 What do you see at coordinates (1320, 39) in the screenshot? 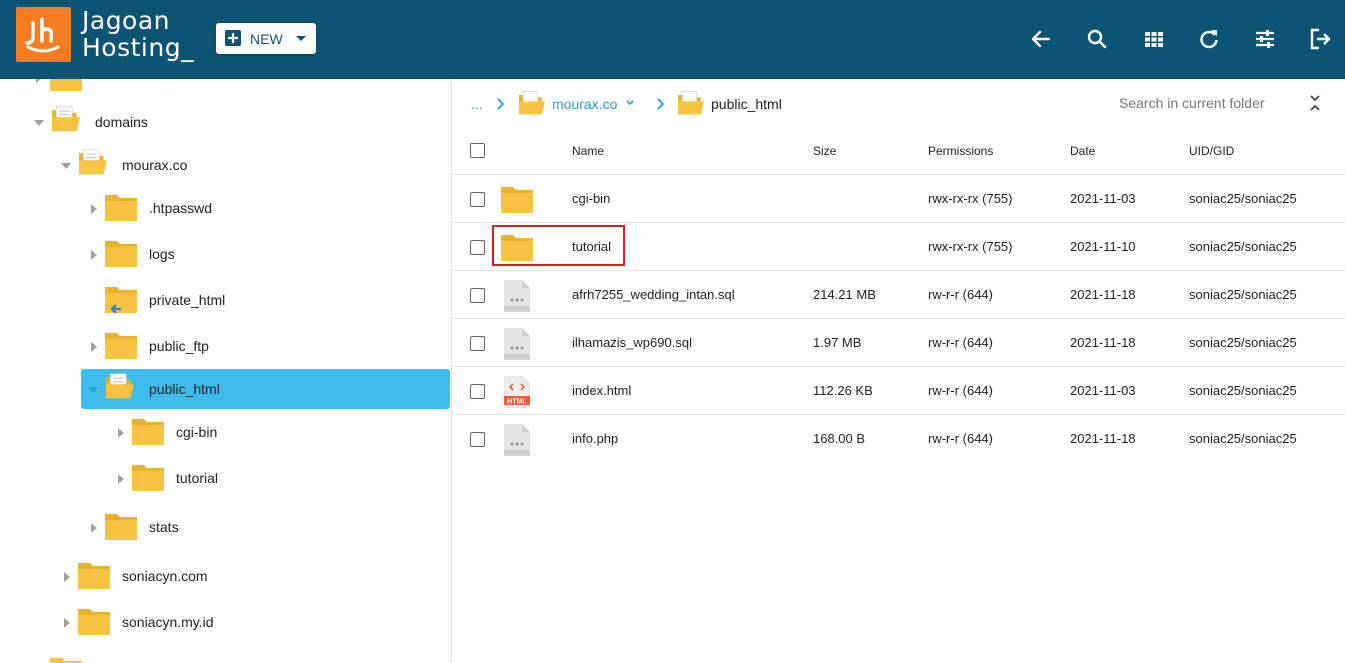
I see `logout-icon` at bounding box center [1320, 39].